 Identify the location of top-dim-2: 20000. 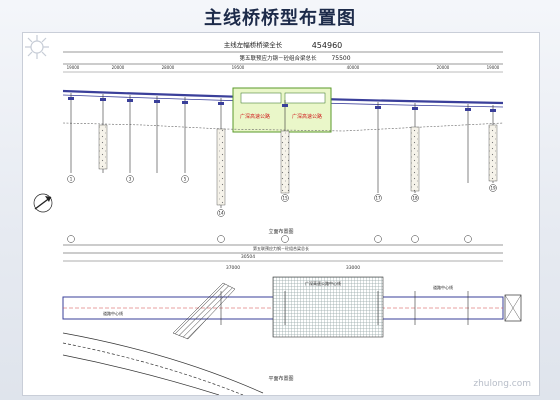
(118, 67).